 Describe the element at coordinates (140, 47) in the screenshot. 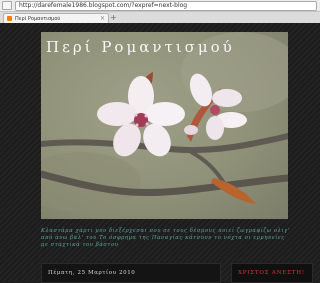

I see `blog-title: Περί Ρομαντισμού` at that location.